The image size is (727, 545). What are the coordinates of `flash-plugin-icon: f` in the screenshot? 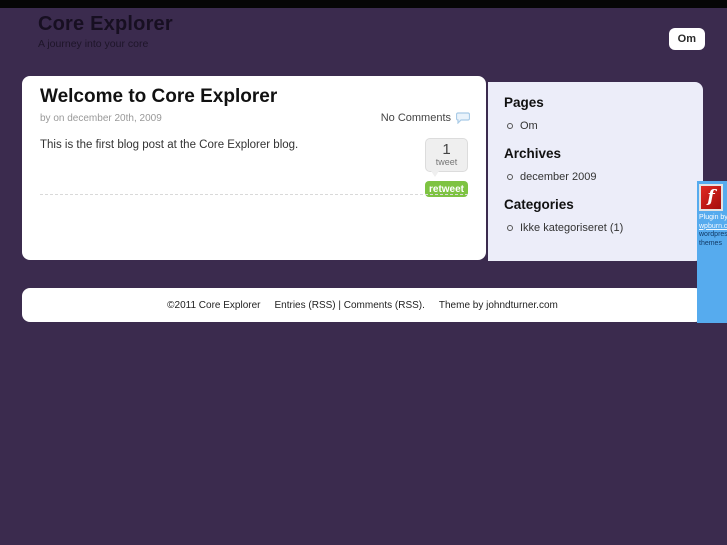 It's located at (711, 197).